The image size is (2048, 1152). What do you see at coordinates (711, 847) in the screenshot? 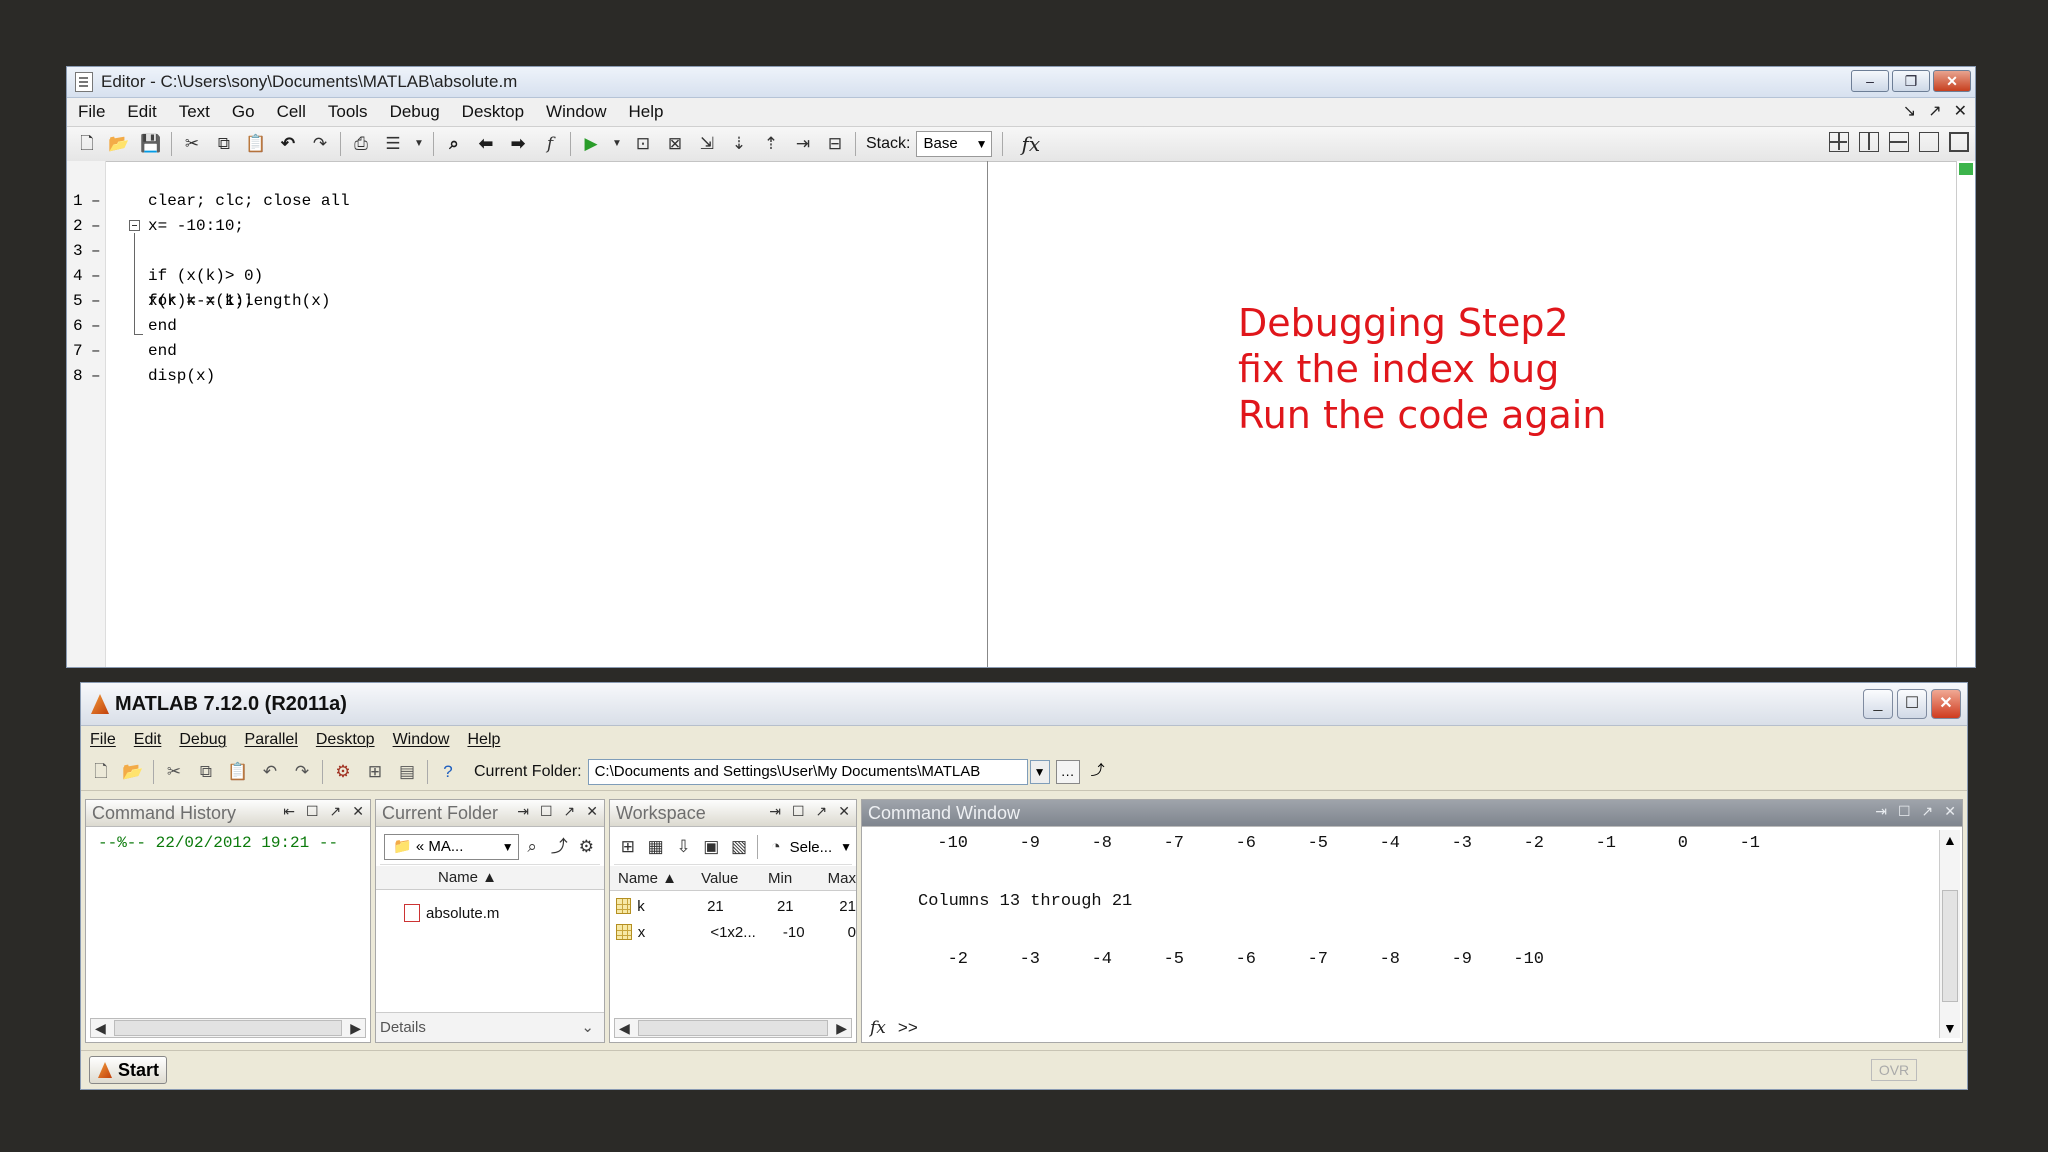
I see `save-workspace-icon: ▣` at bounding box center [711, 847].